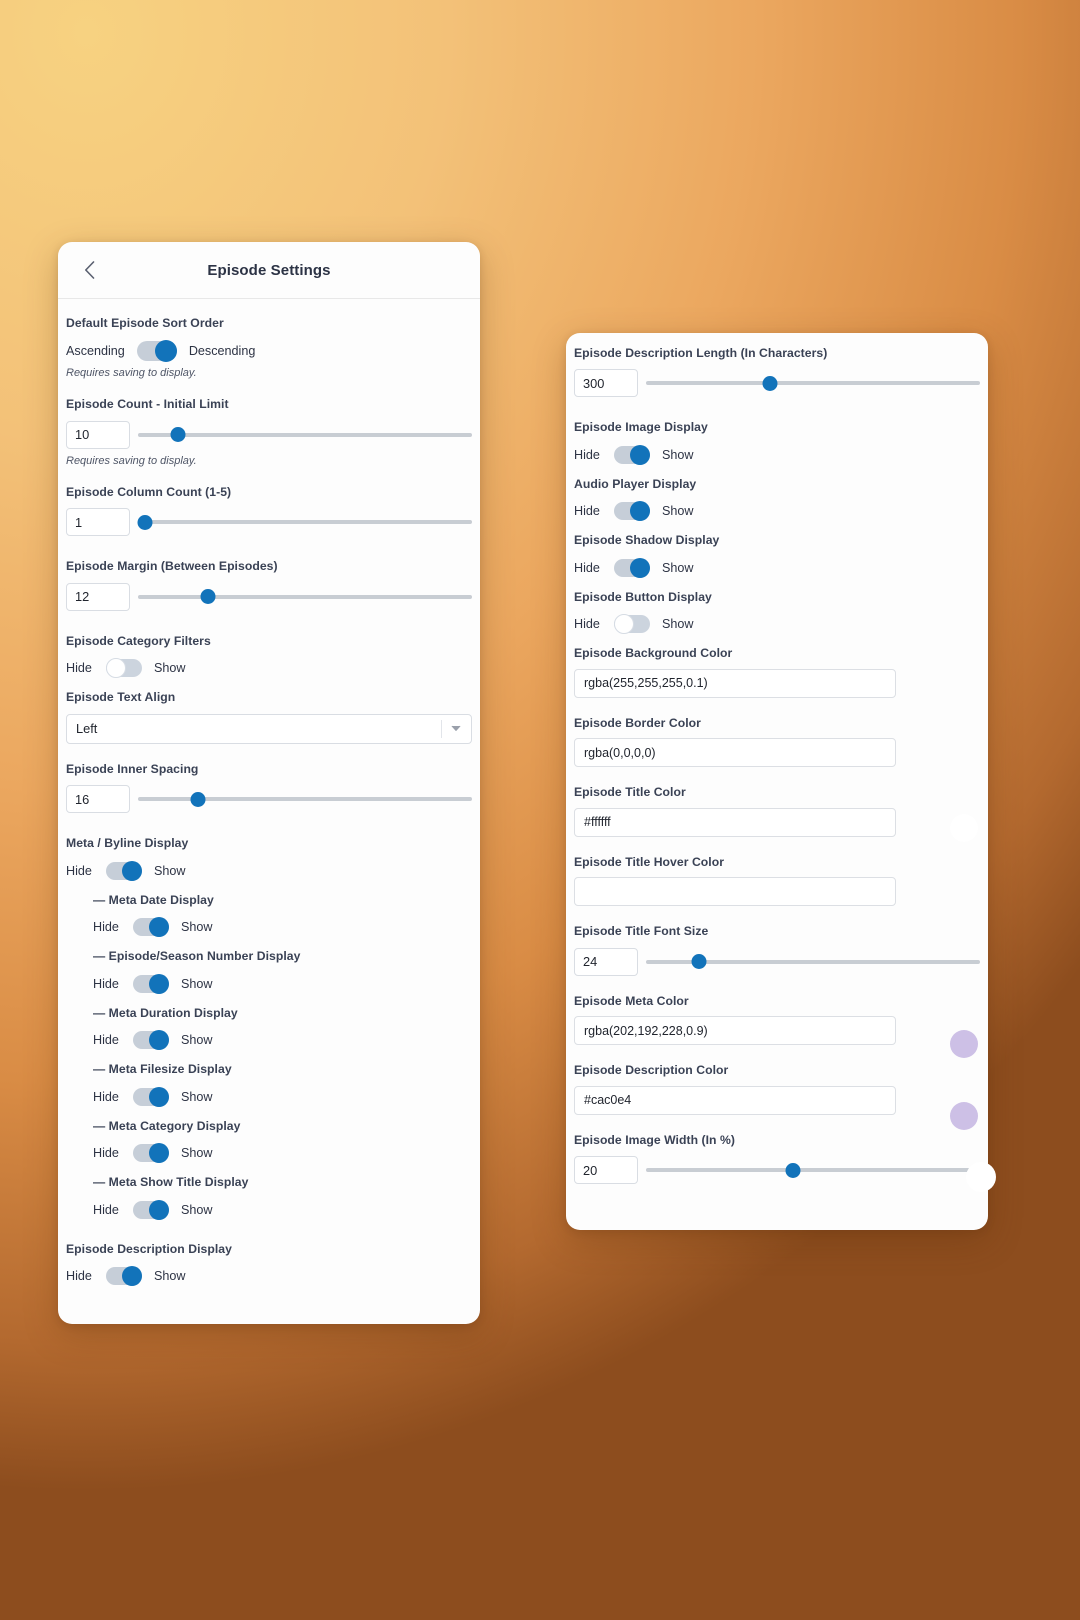  Describe the element at coordinates (151, 1040) in the screenshot. I see `meta-duration-display-switch` at that location.